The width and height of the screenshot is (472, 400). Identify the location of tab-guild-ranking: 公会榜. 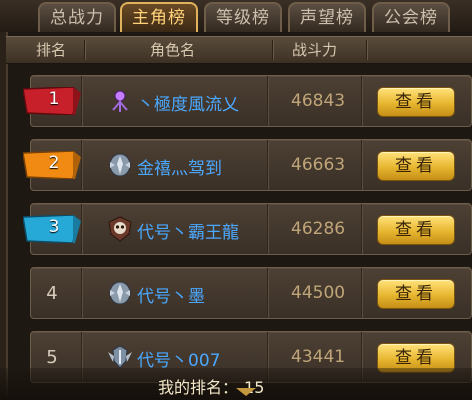
(411, 17).